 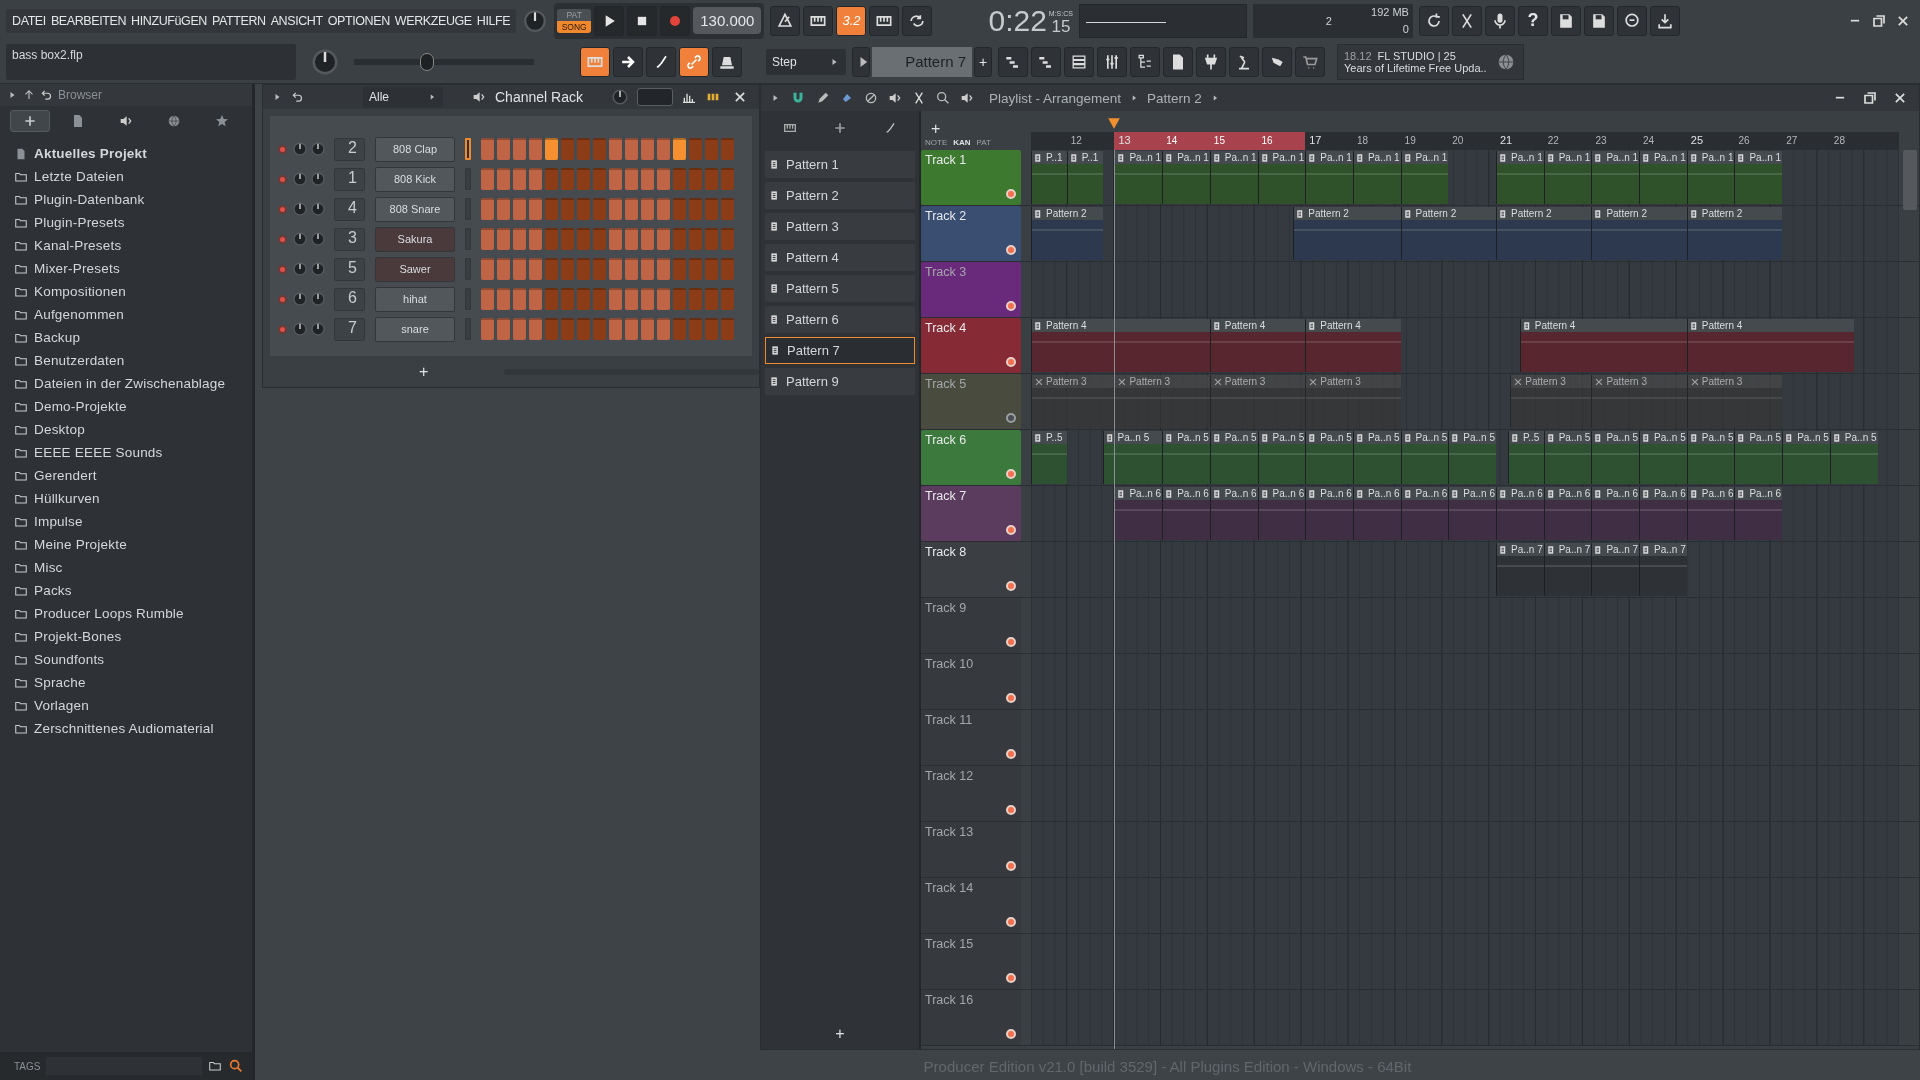 I want to click on bars-button, so click(x=1013, y=61).